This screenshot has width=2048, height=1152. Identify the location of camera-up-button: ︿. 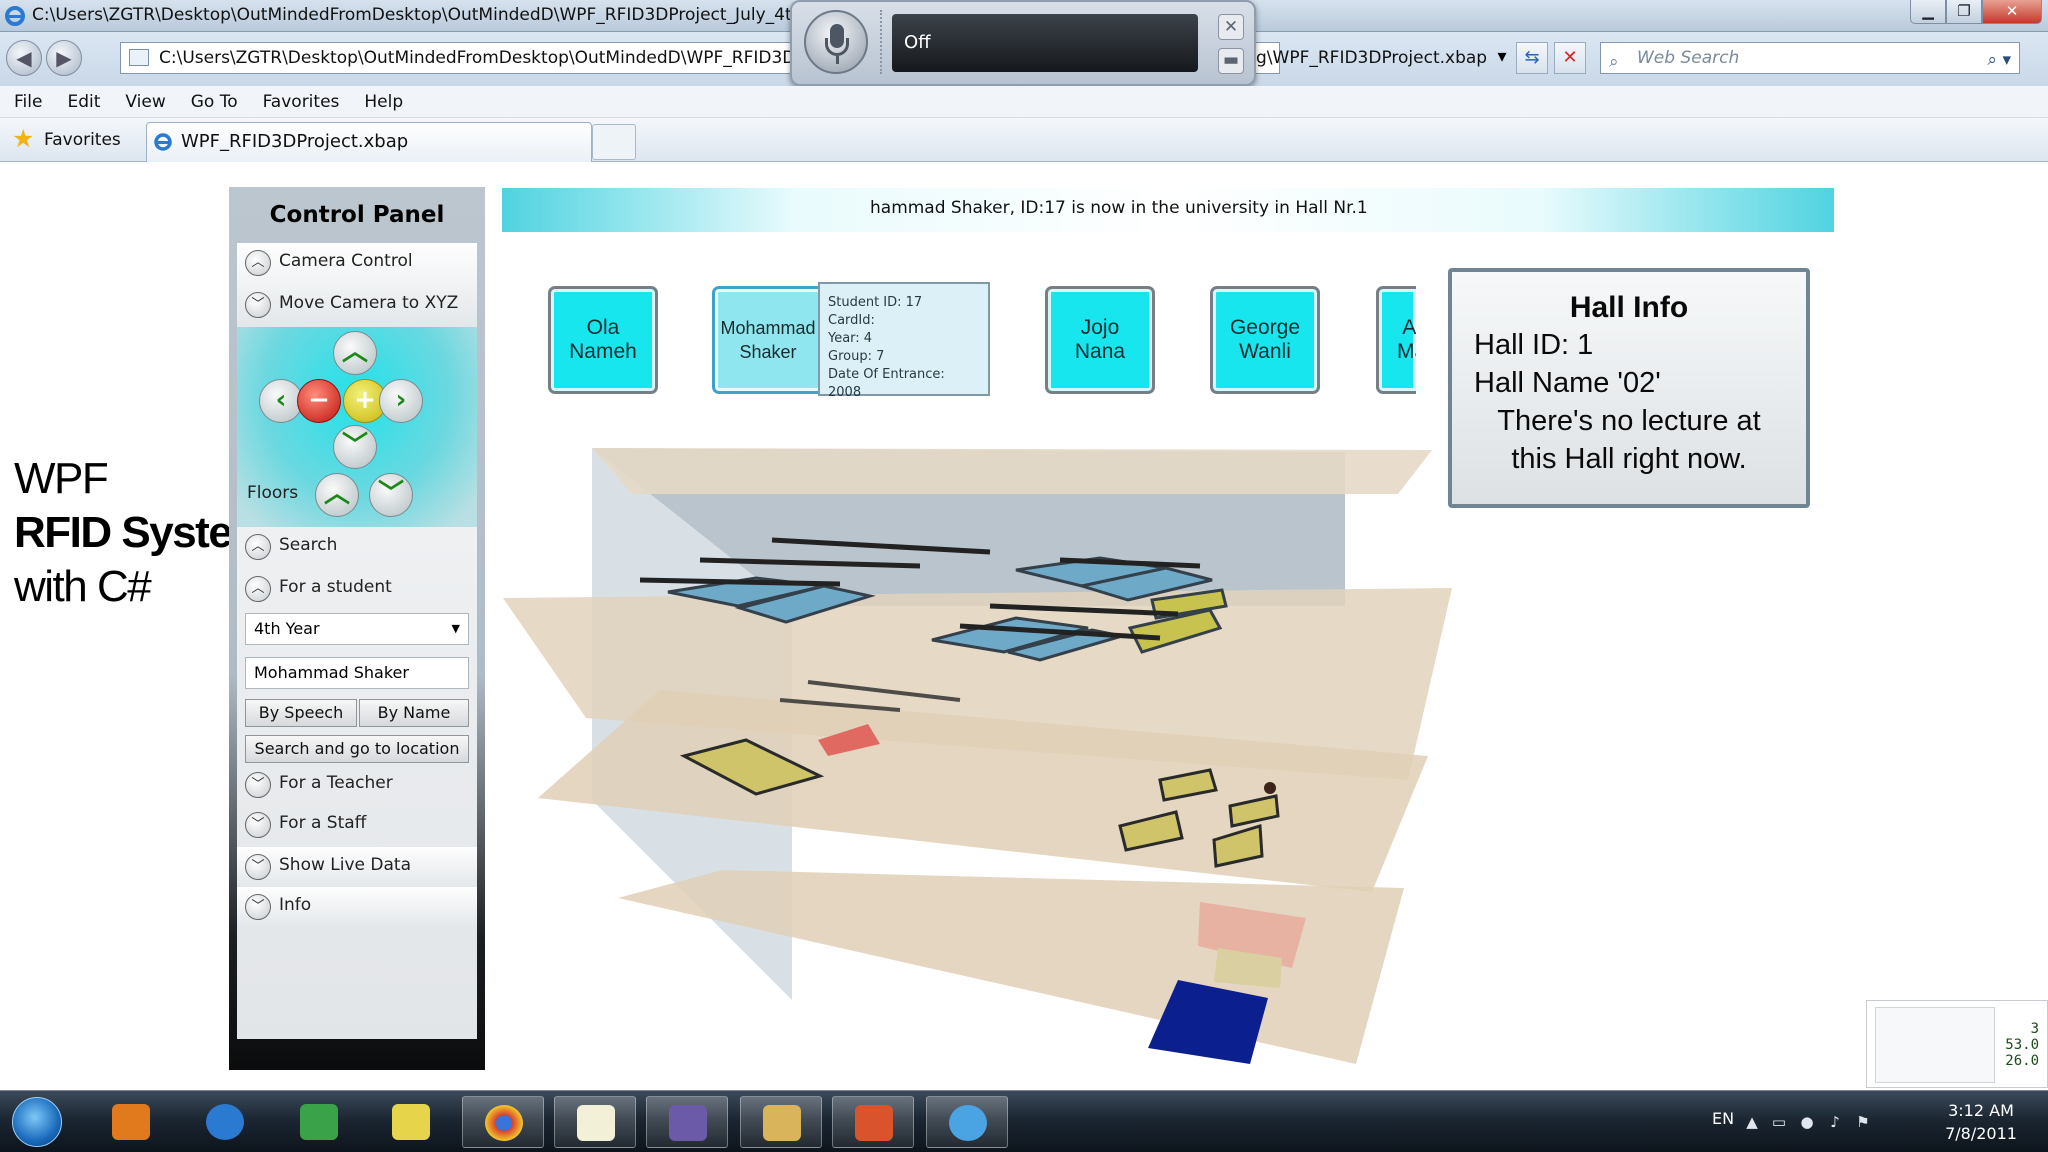
(355, 353).